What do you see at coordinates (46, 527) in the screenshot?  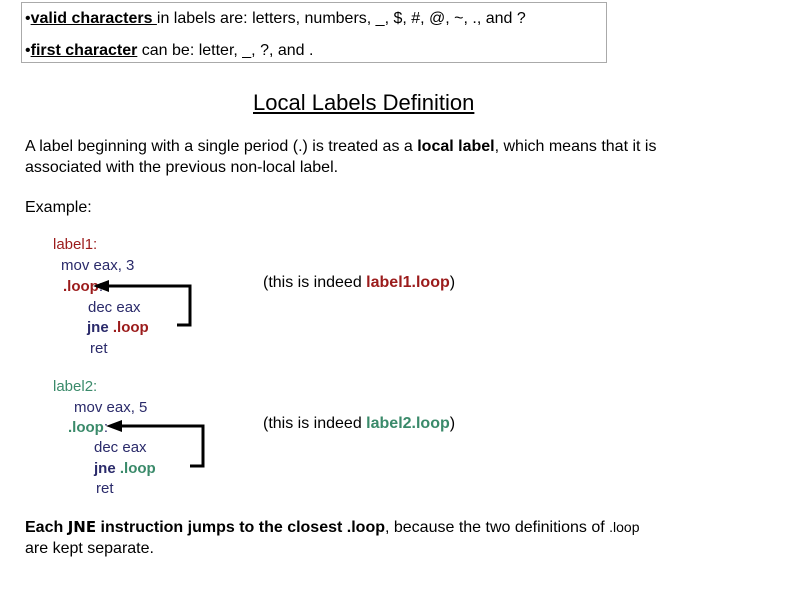 I see `footer-bold: Each` at bounding box center [46, 527].